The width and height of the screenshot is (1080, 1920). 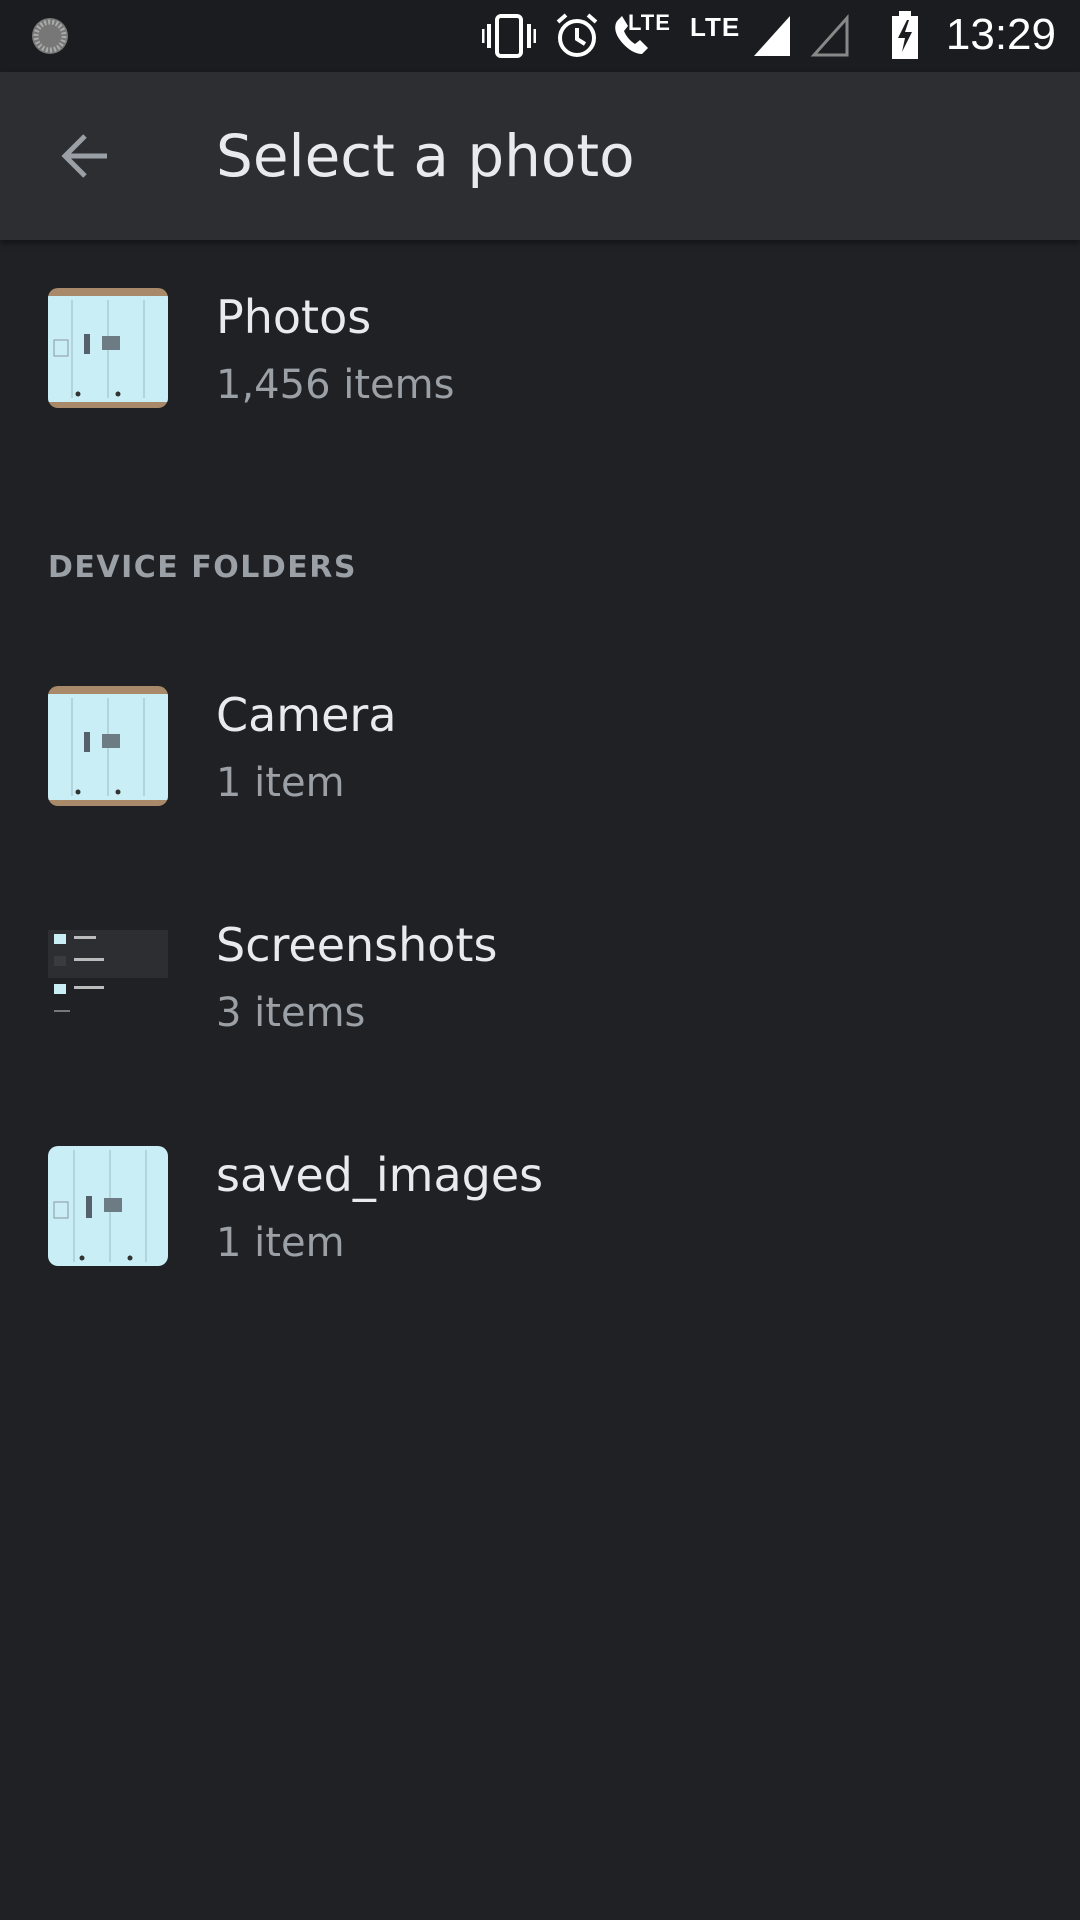 What do you see at coordinates (649, 22) in the screenshot?
I see `call-lte-label: LTE` at bounding box center [649, 22].